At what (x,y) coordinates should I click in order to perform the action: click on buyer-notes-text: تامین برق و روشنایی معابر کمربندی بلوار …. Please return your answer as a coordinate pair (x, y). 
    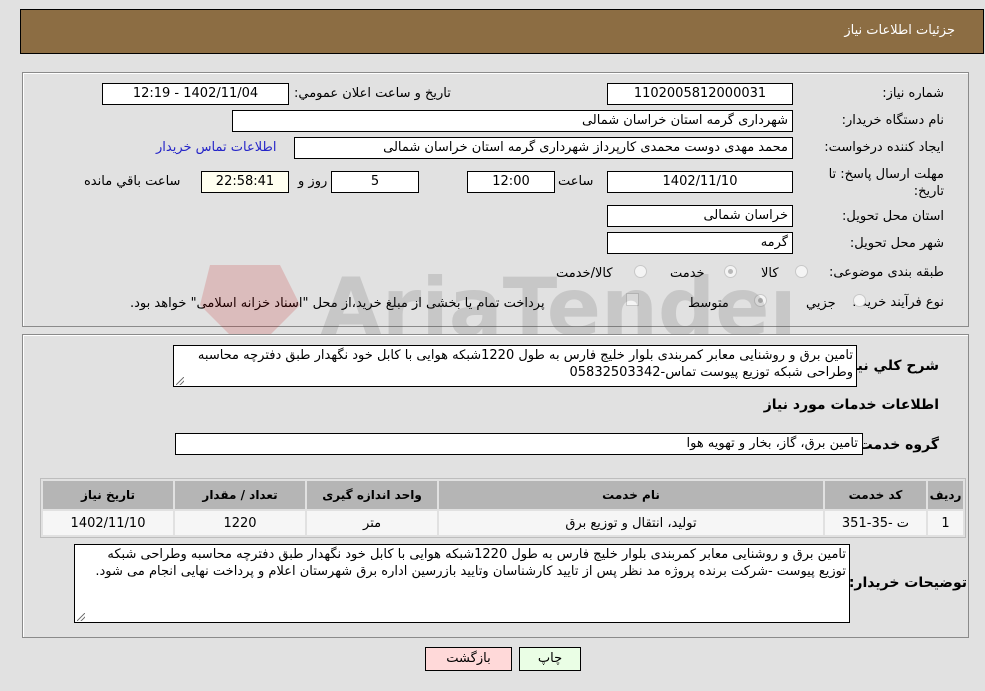
    Looking at the image, I should click on (470, 563).